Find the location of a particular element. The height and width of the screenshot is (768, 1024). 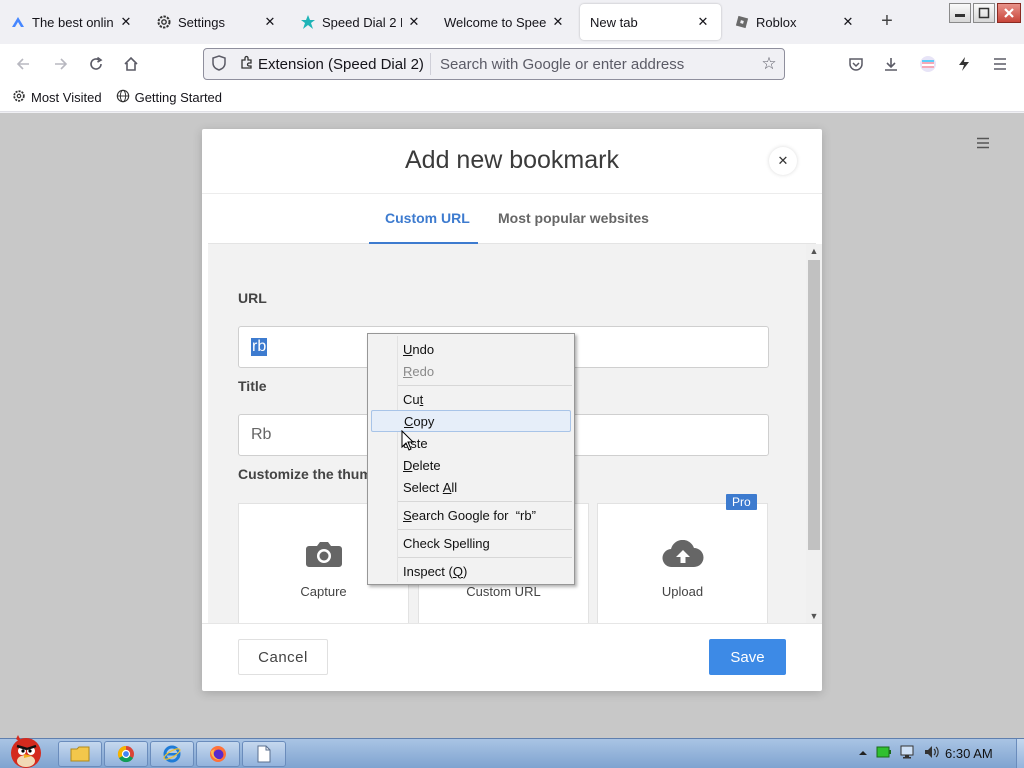

start-button-angry-bird-icon is located at coordinates (25, 749).